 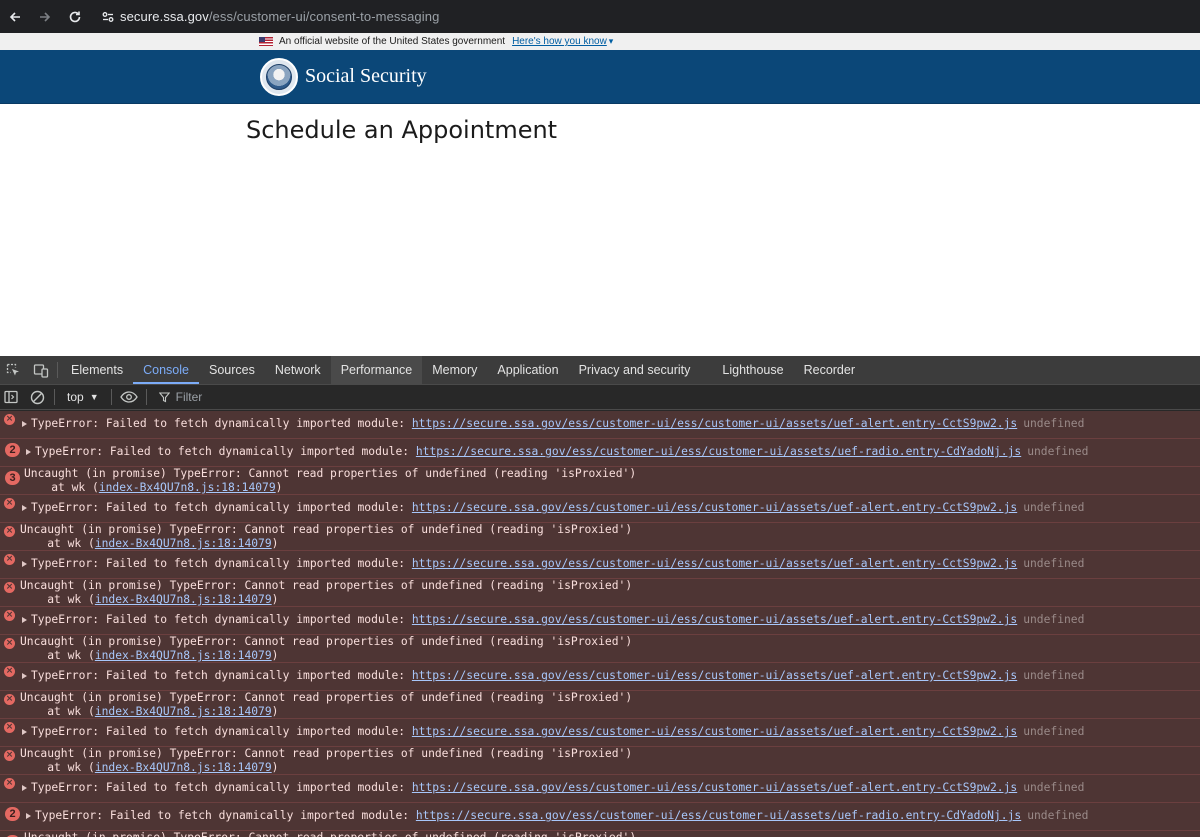 I want to click on sidebar-toggle-icon, so click(x=11, y=397).